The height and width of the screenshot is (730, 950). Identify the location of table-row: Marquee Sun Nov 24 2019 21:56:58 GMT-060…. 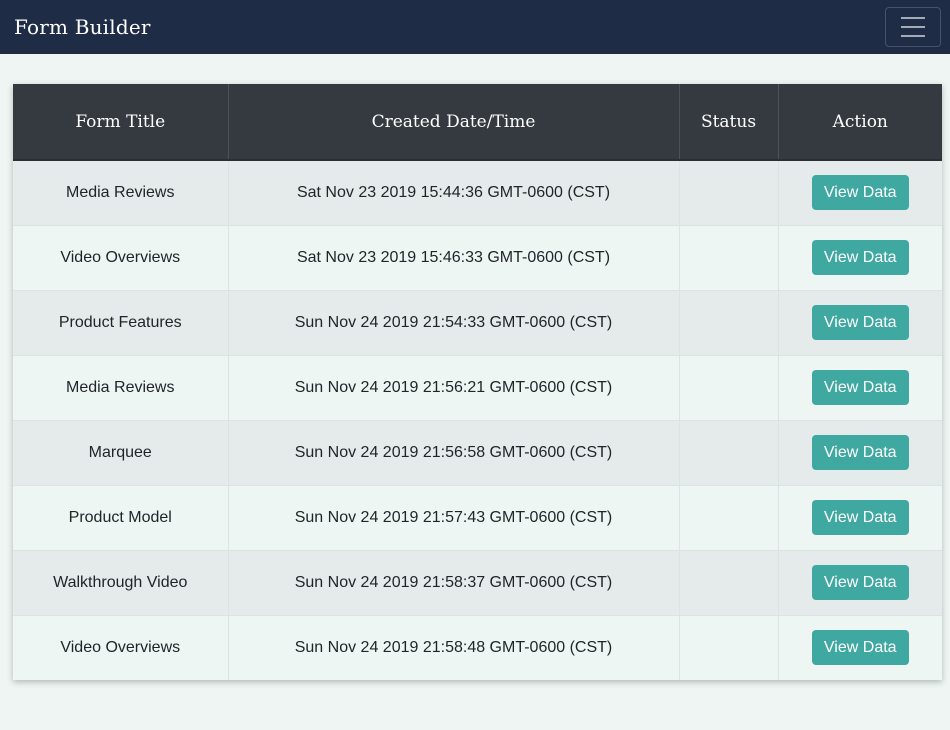
(477, 452).